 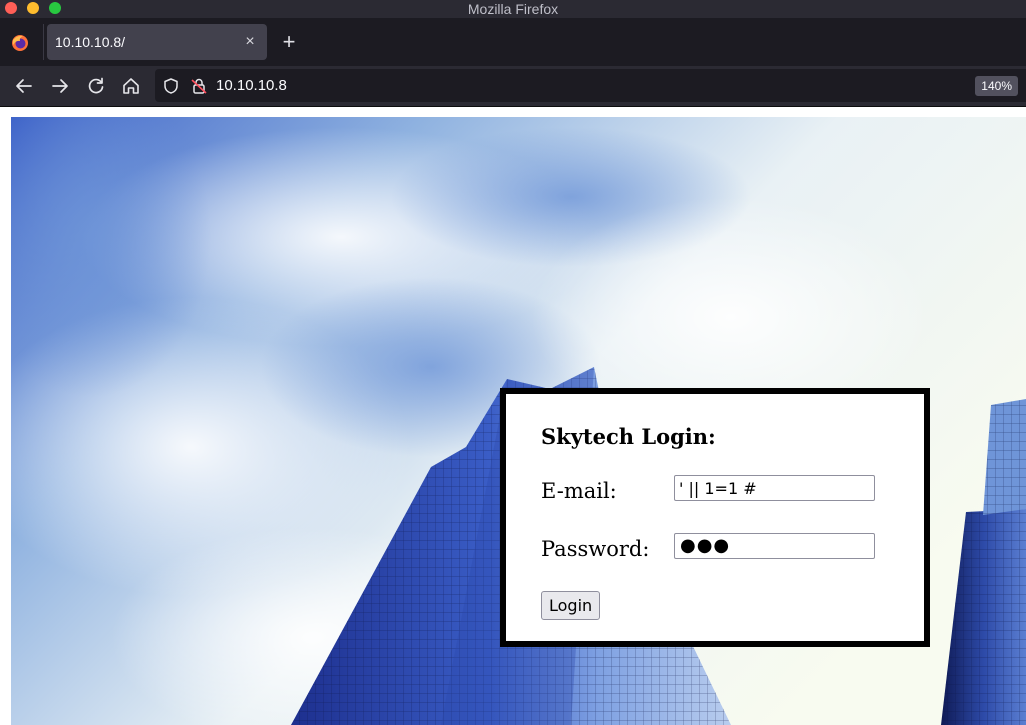 What do you see at coordinates (171, 86) in the screenshot?
I see `shield-icon` at bounding box center [171, 86].